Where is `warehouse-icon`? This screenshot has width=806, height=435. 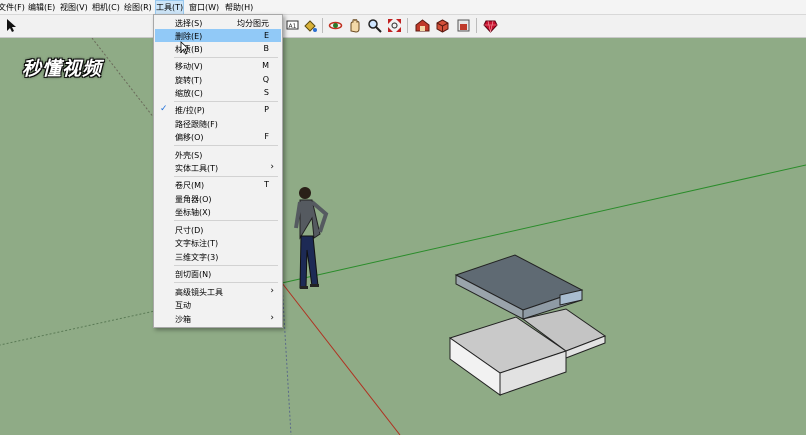
warehouse-icon is located at coordinates (422, 25).